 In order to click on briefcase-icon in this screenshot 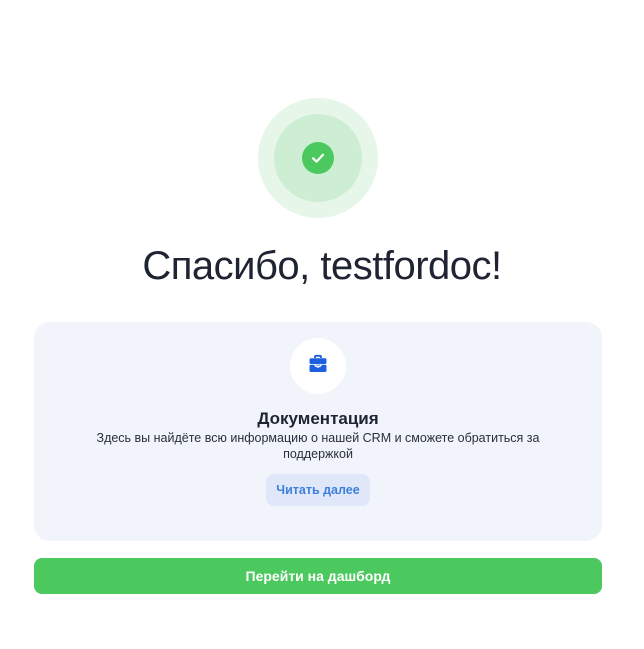, I will do `click(318, 366)`.